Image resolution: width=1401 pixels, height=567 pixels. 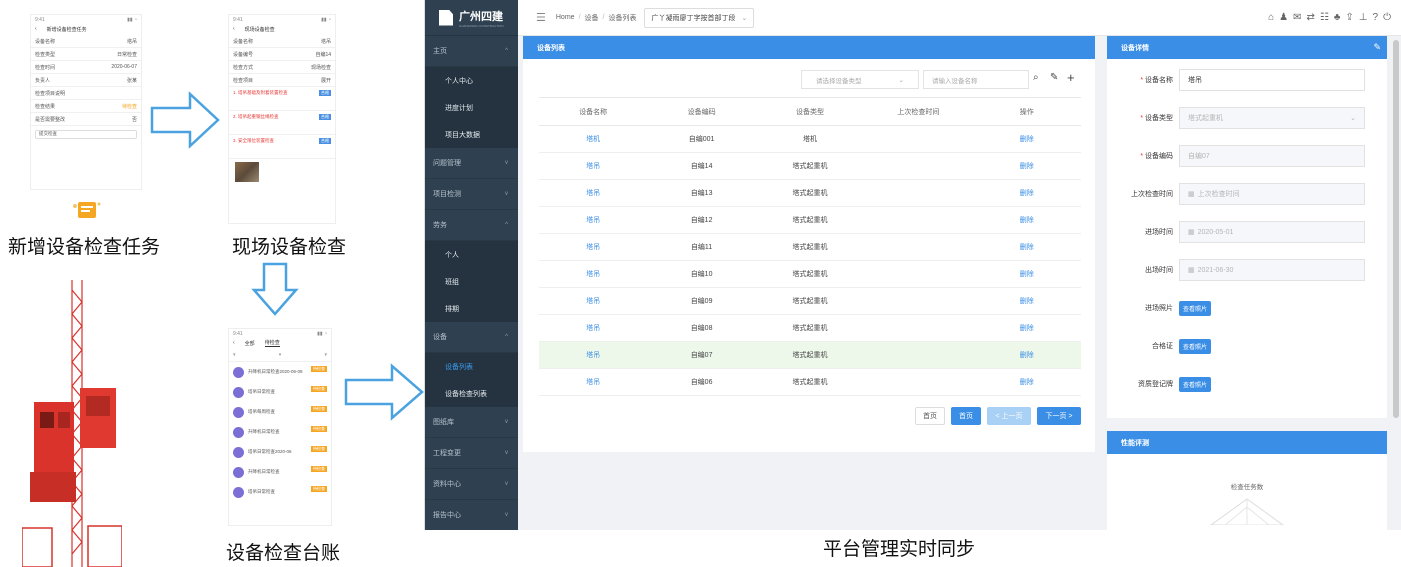 I want to click on org-icon: ⊥, so click(x=1363, y=17).